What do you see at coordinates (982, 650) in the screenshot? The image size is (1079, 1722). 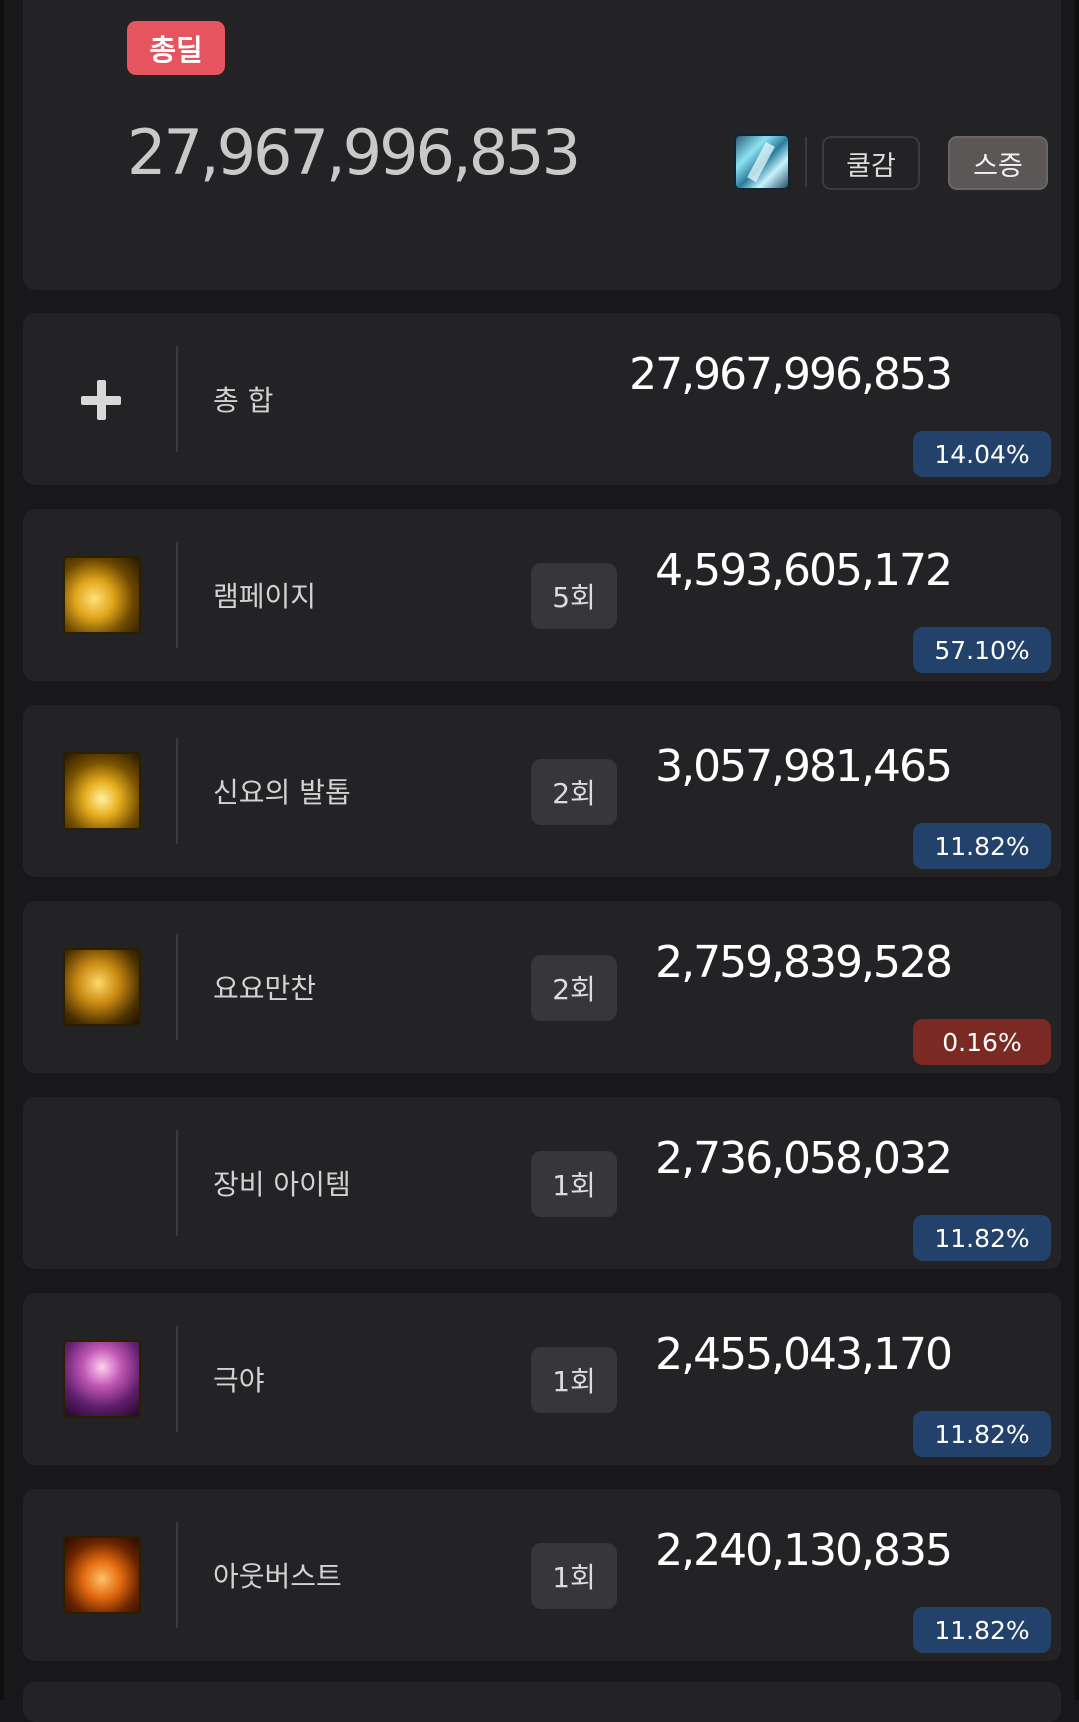 I see `damage-percent-badge: 57.10%` at bounding box center [982, 650].